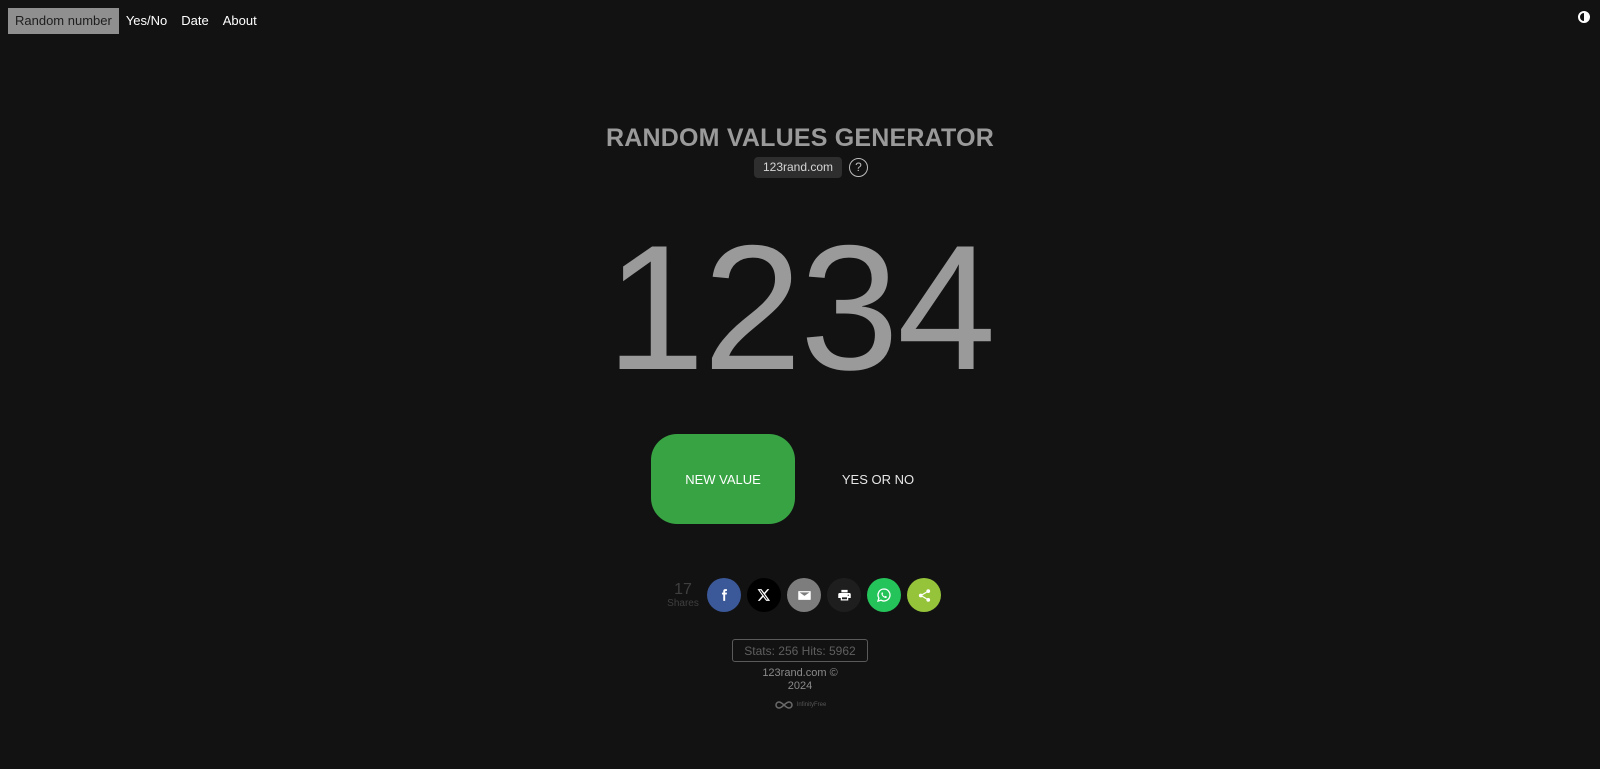 This screenshot has width=1600, height=769. I want to click on nav-item-about: About, so click(240, 21).